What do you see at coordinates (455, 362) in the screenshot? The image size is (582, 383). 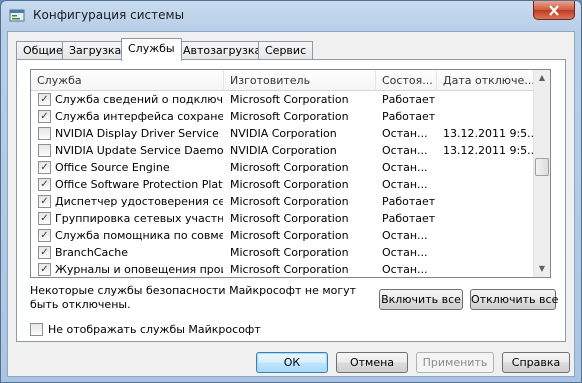 I see `apply-button: Применить` at bounding box center [455, 362].